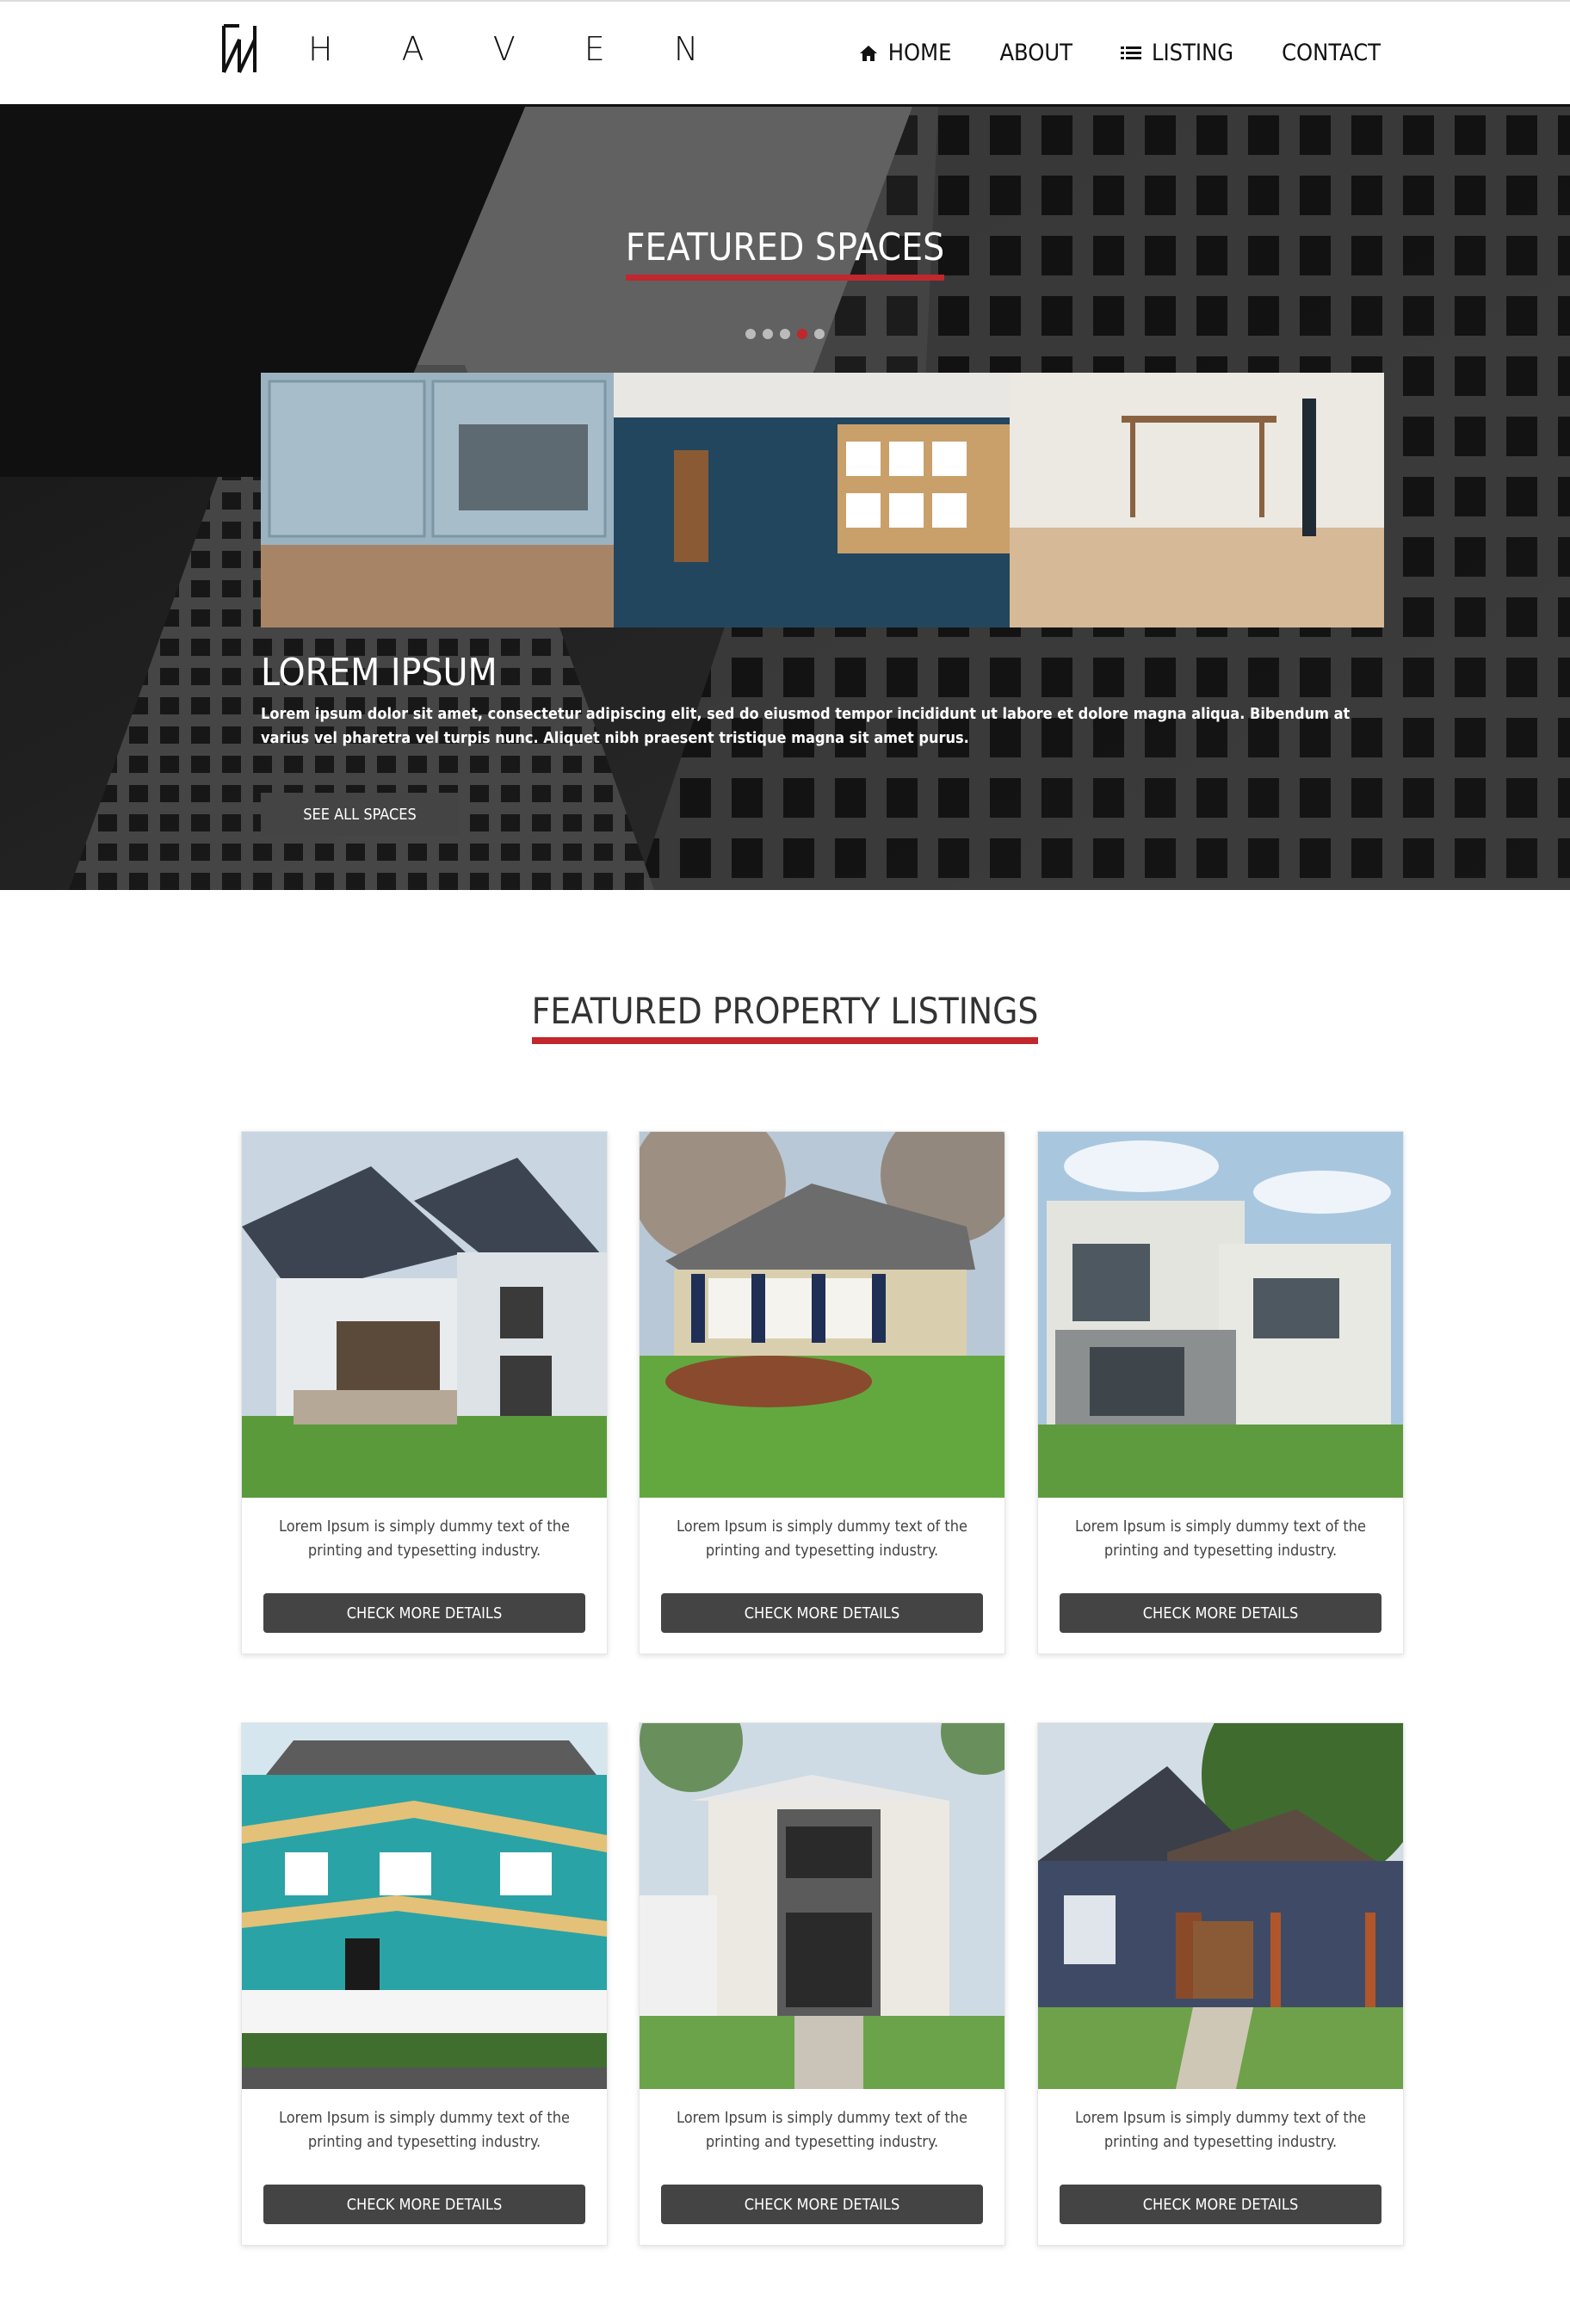  I want to click on see-all-spaces-button: SEE ALL SPACES, so click(360, 814).